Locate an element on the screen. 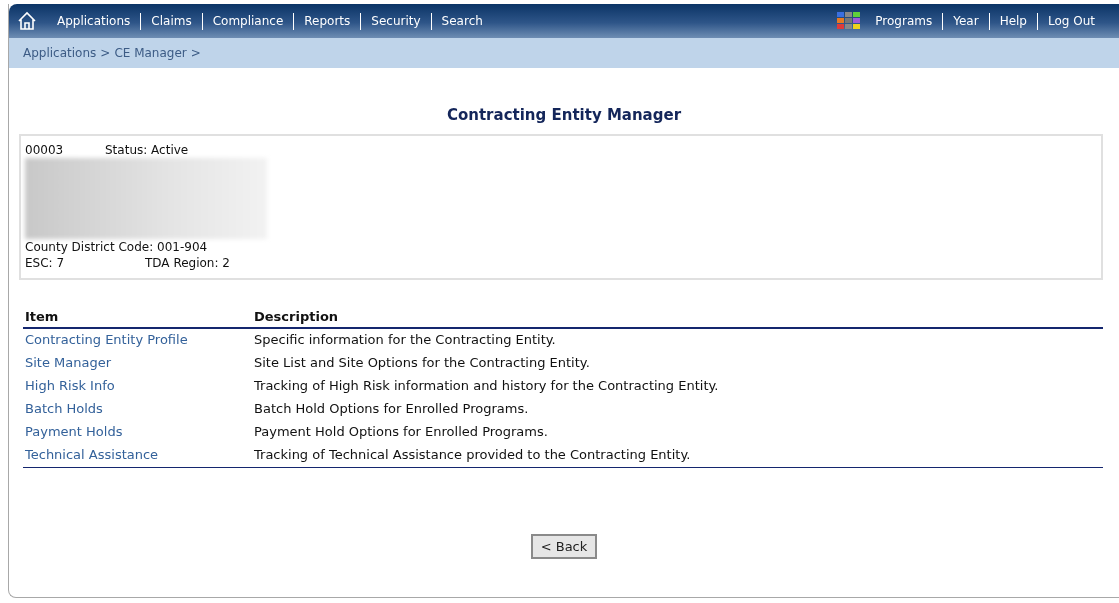 The height and width of the screenshot is (603, 1119). esc-label: ESC: 7 is located at coordinates (45, 263).